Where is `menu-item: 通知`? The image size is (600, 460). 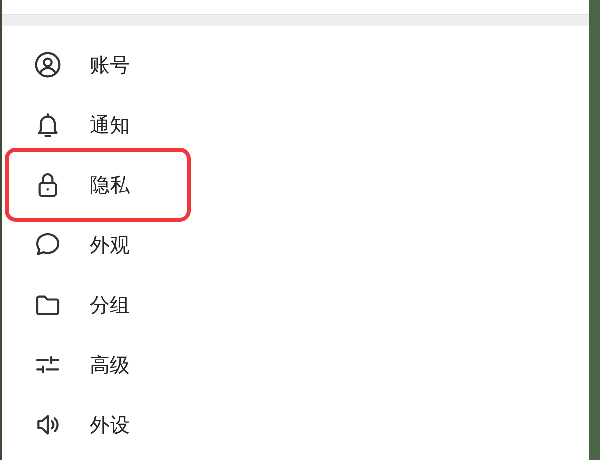
menu-item: 通知 is located at coordinates (98, 125).